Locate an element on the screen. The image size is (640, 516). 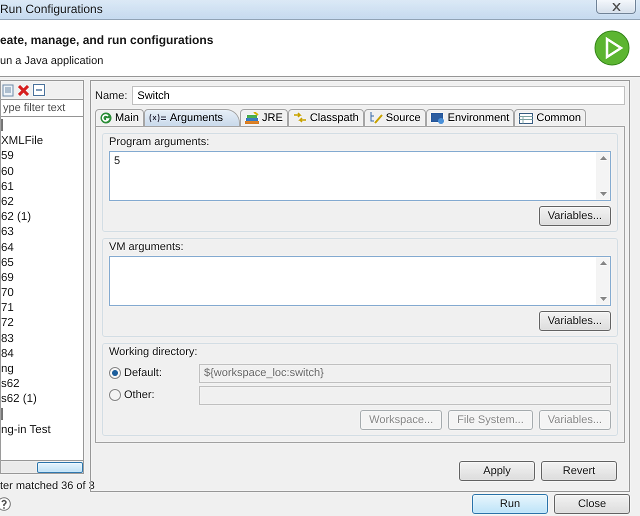
tree-item: 72 is located at coordinates (42, 324).